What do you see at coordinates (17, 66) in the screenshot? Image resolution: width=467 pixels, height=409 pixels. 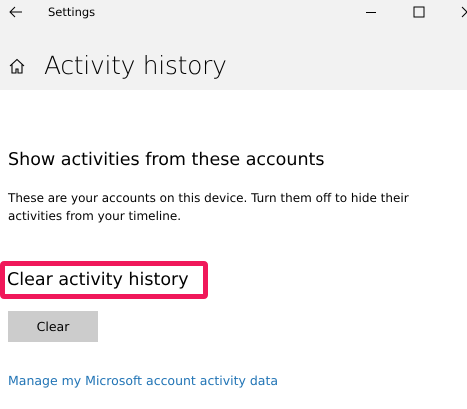 I see `home-icon` at bounding box center [17, 66].